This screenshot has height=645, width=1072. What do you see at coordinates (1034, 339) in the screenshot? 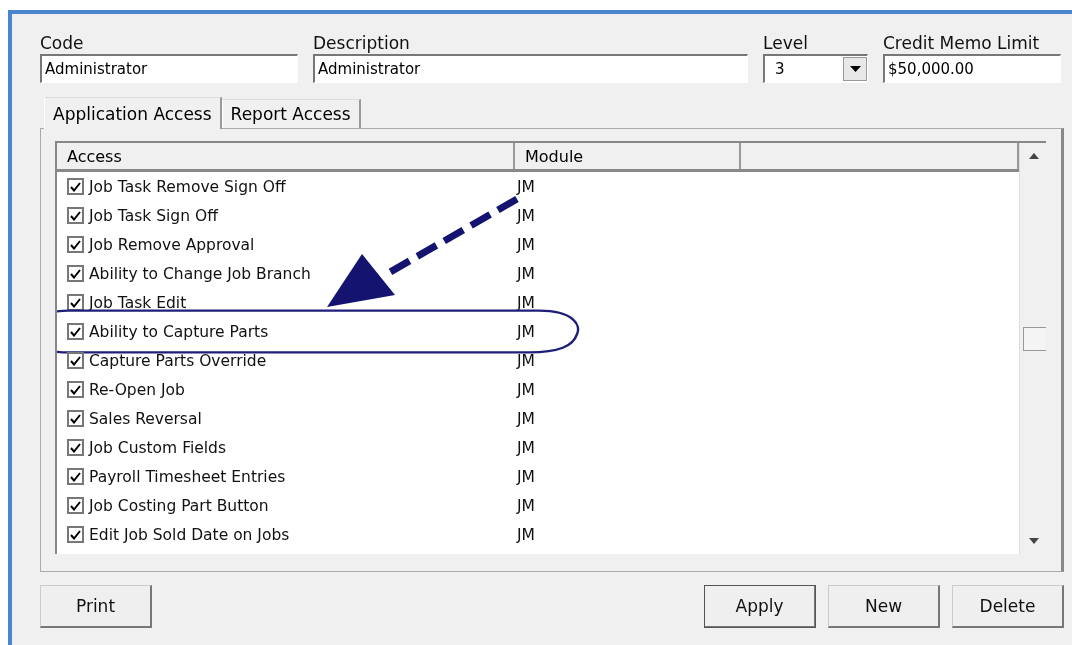
I see `scroll-thumb` at bounding box center [1034, 339].